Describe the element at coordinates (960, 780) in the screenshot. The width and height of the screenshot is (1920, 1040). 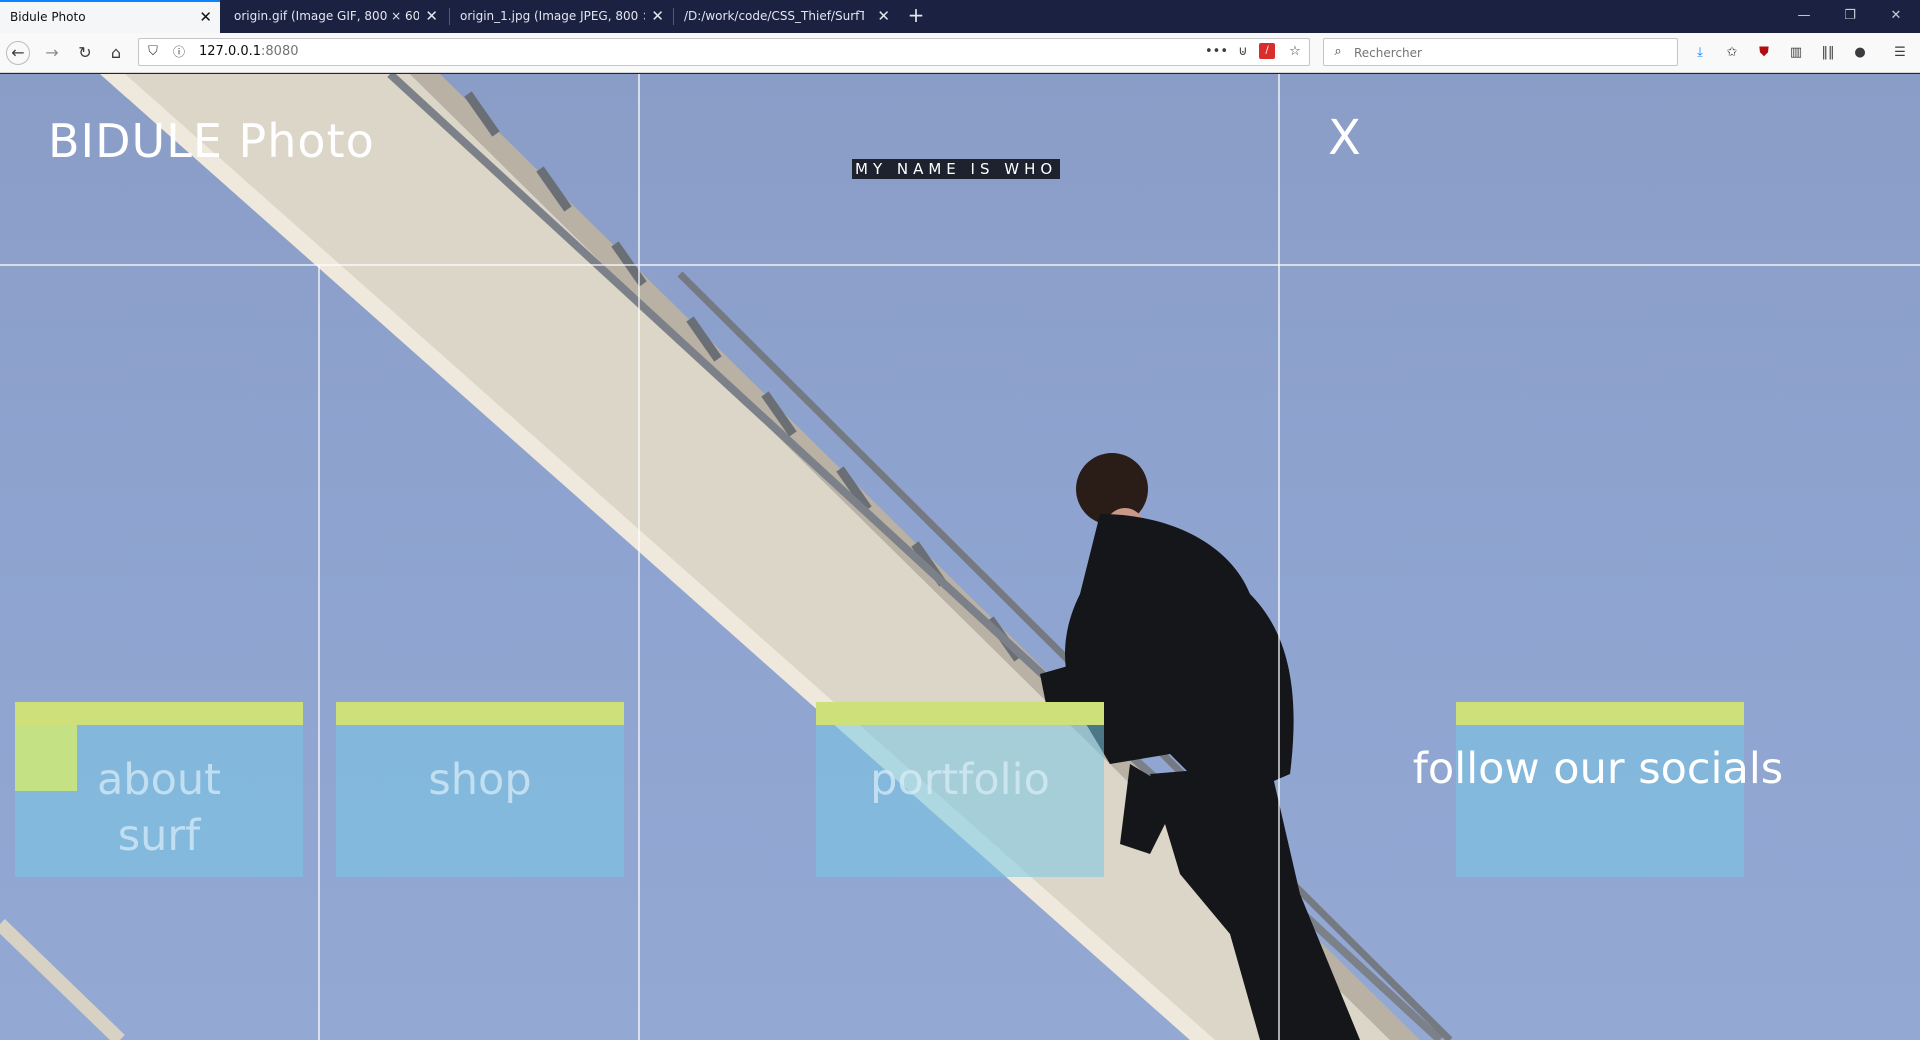
I see `card-label-portfolio: portfolio` at that location.